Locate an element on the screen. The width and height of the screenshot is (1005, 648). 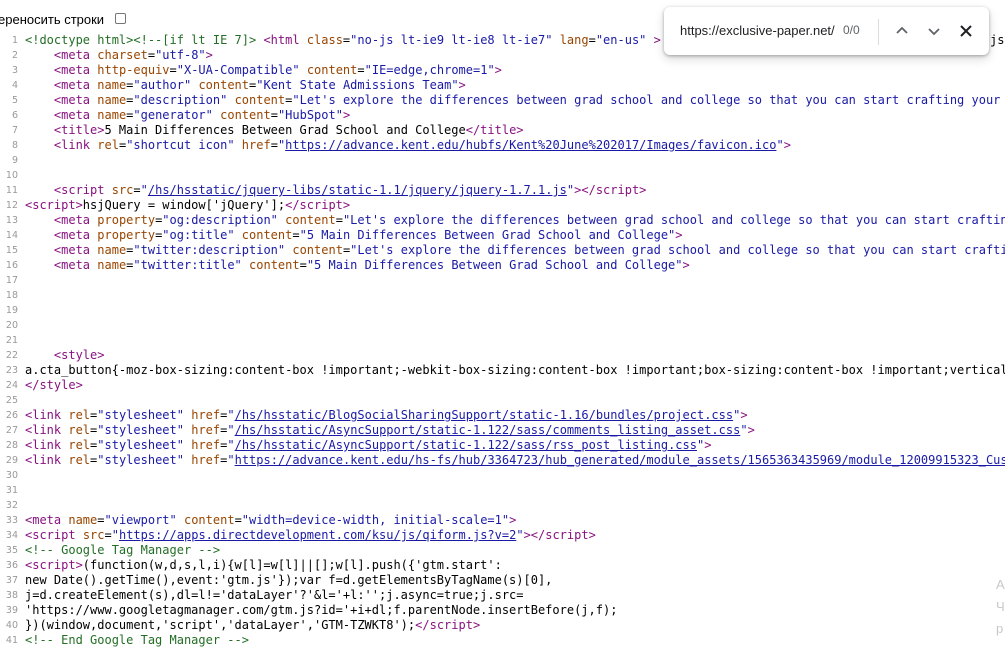
line-number: 27 is located at coordinates (11, 430).